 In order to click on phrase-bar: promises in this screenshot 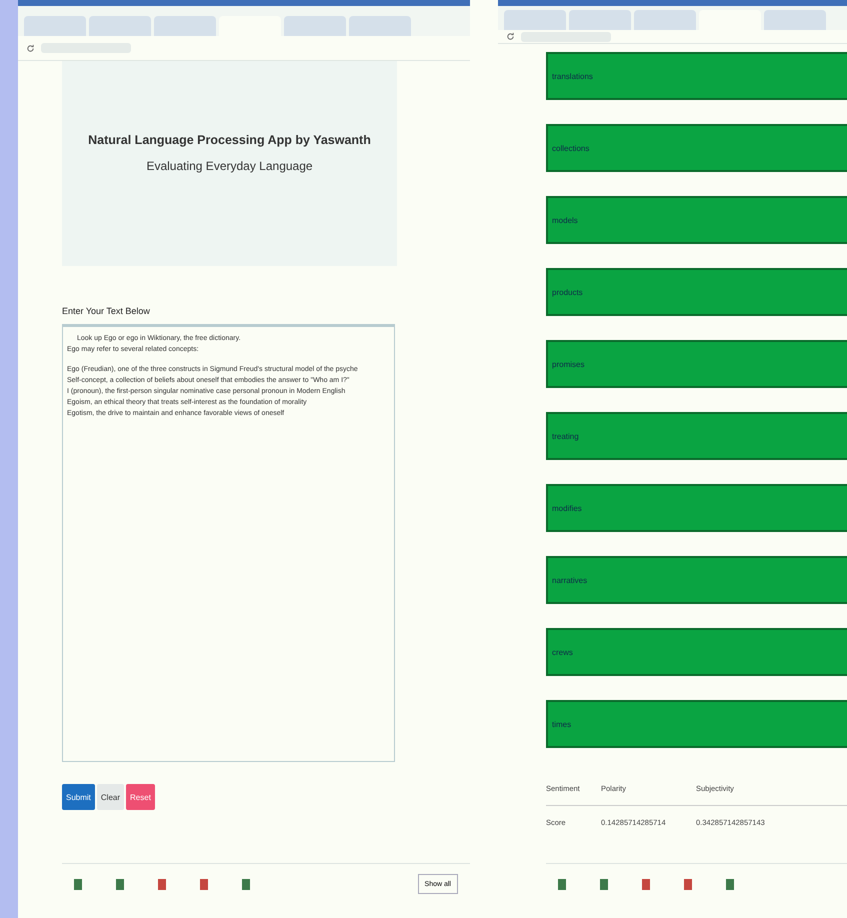, I will do `click(696, 364)`.